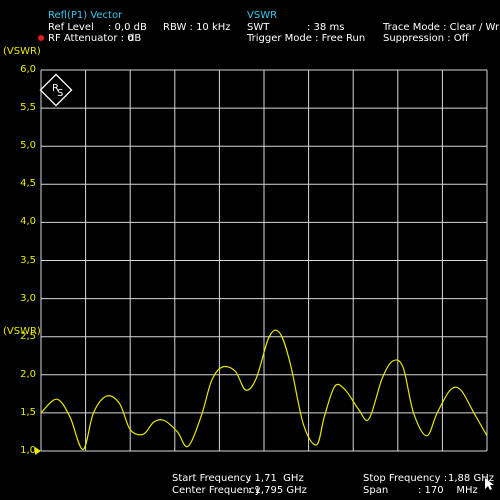 Image resolution: width=500 pixels, height=500 pixels. Describe the element at coordinates (489, 484) in the screenshot. I see `cursor-icon` at that location.